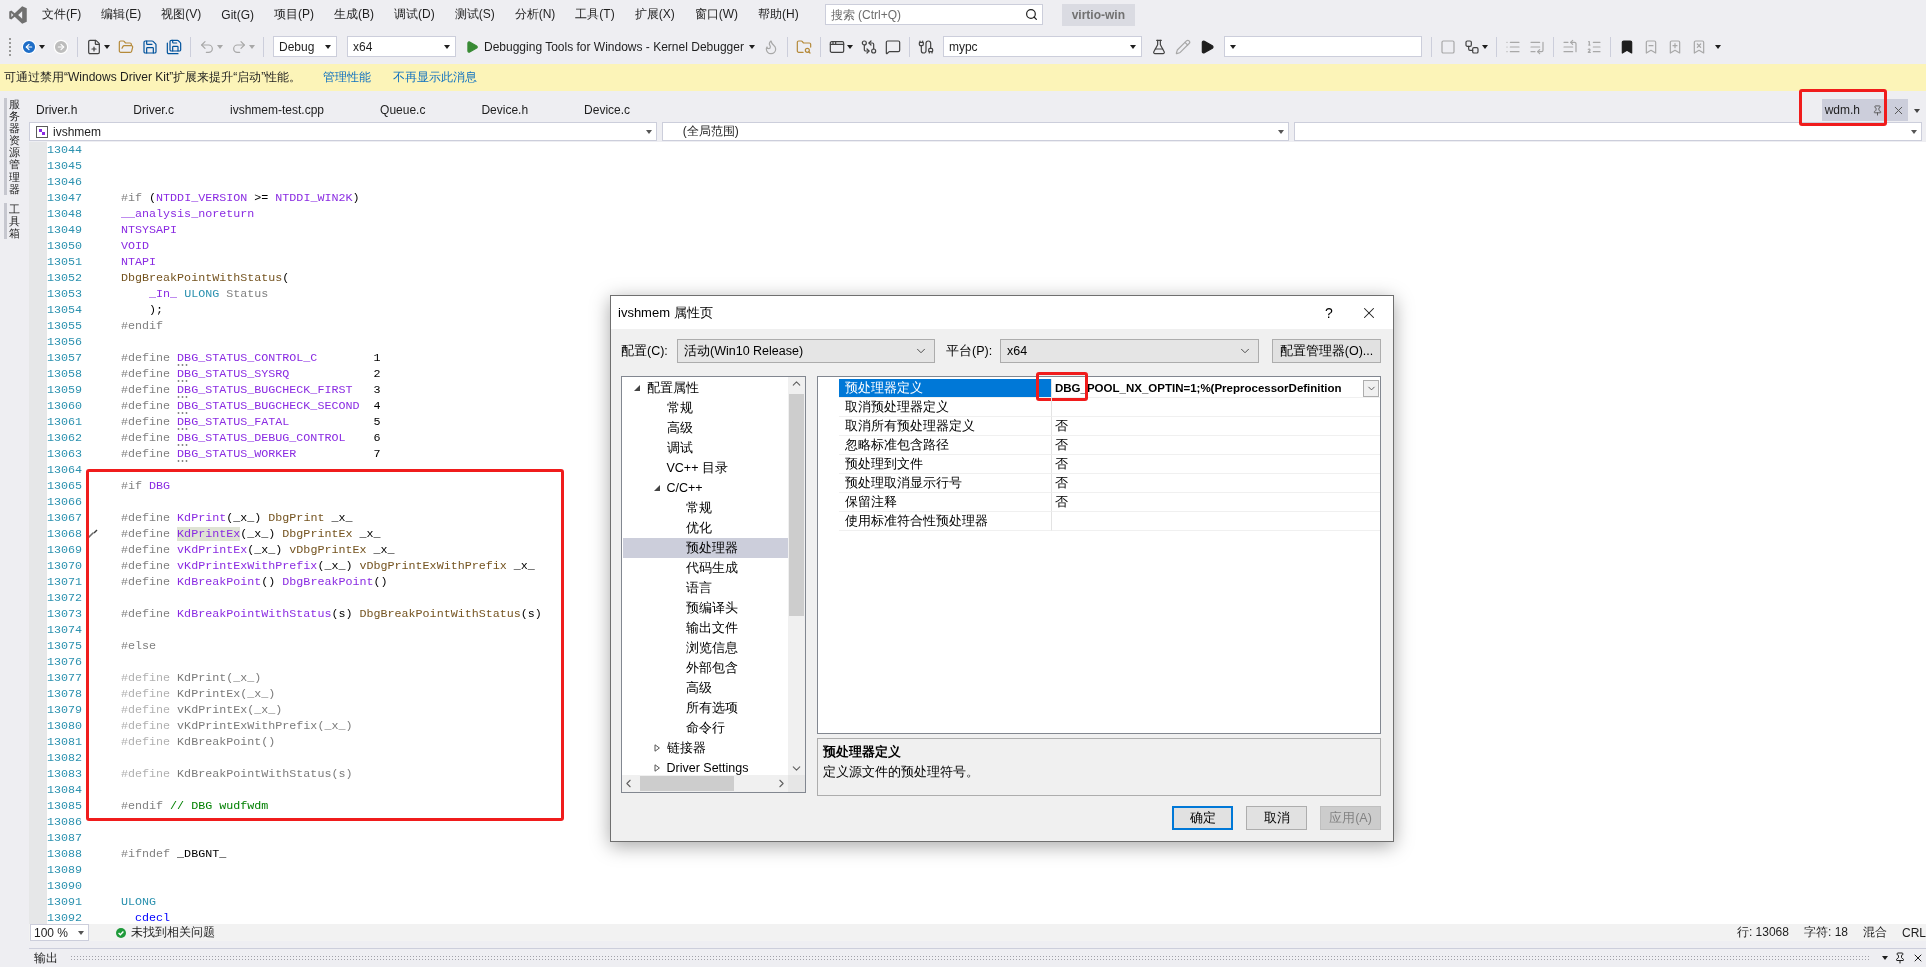  What do you see at coordinates (945, 521) in the screenshot?
I see `property-name: 使用标准符合性预处理器` at bounding box center [945, 521].